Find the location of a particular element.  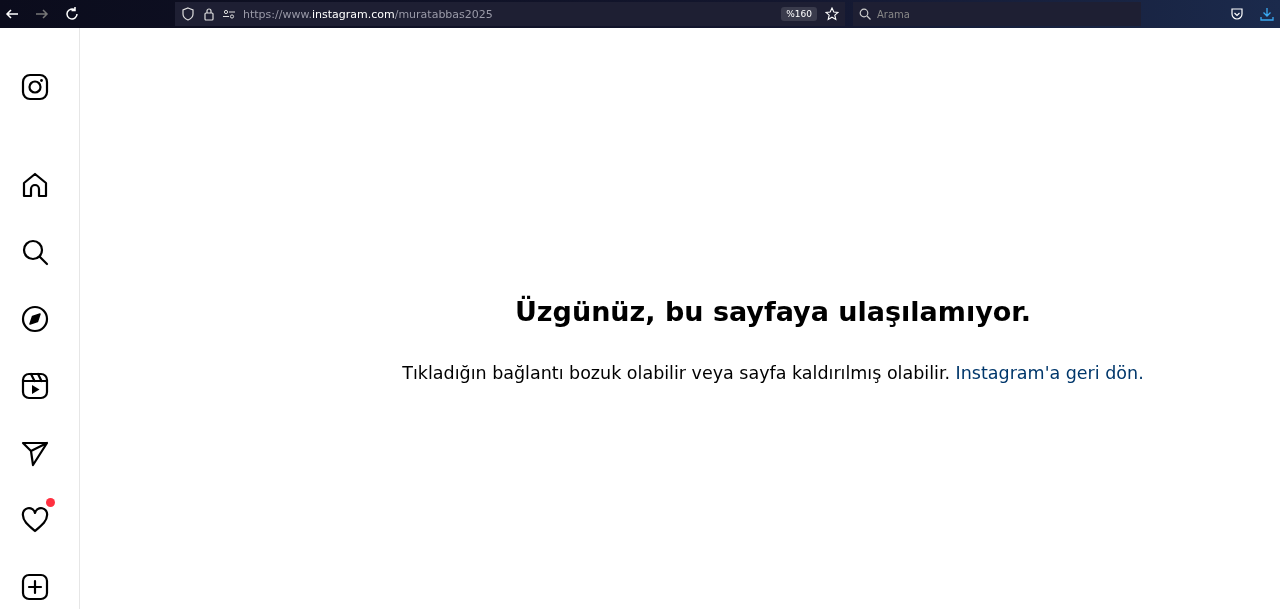

error-message: Tıkladığın bağlantı bozuk olabilir veya sayfa kaldırılmış olabilir. Instagram'a geri dön. is located at coordinates (773, 373).